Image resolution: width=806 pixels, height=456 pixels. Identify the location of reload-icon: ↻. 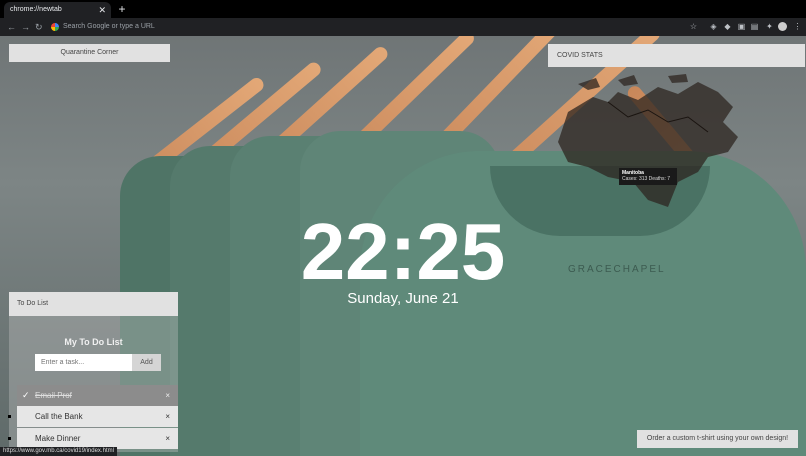
(39, 27).